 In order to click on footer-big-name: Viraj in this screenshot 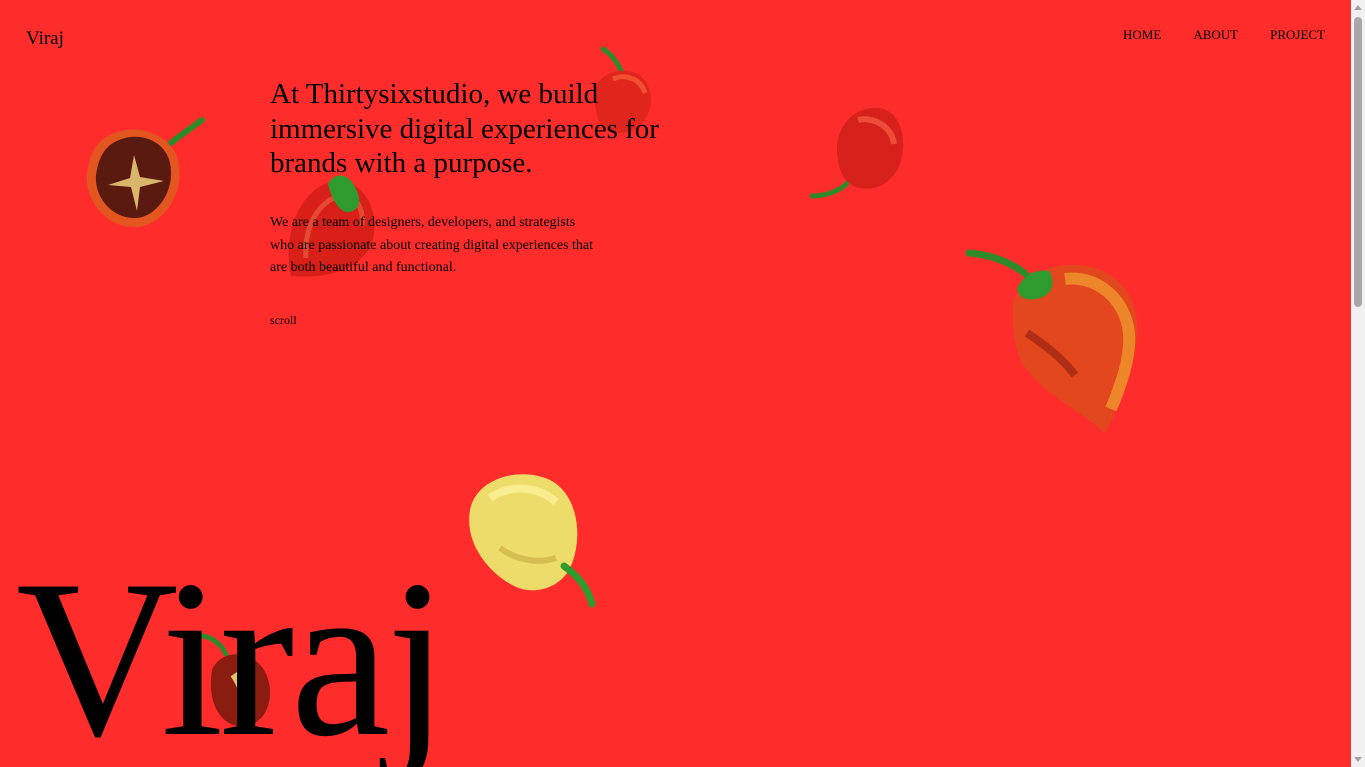, I will do `click(232, 650)`.